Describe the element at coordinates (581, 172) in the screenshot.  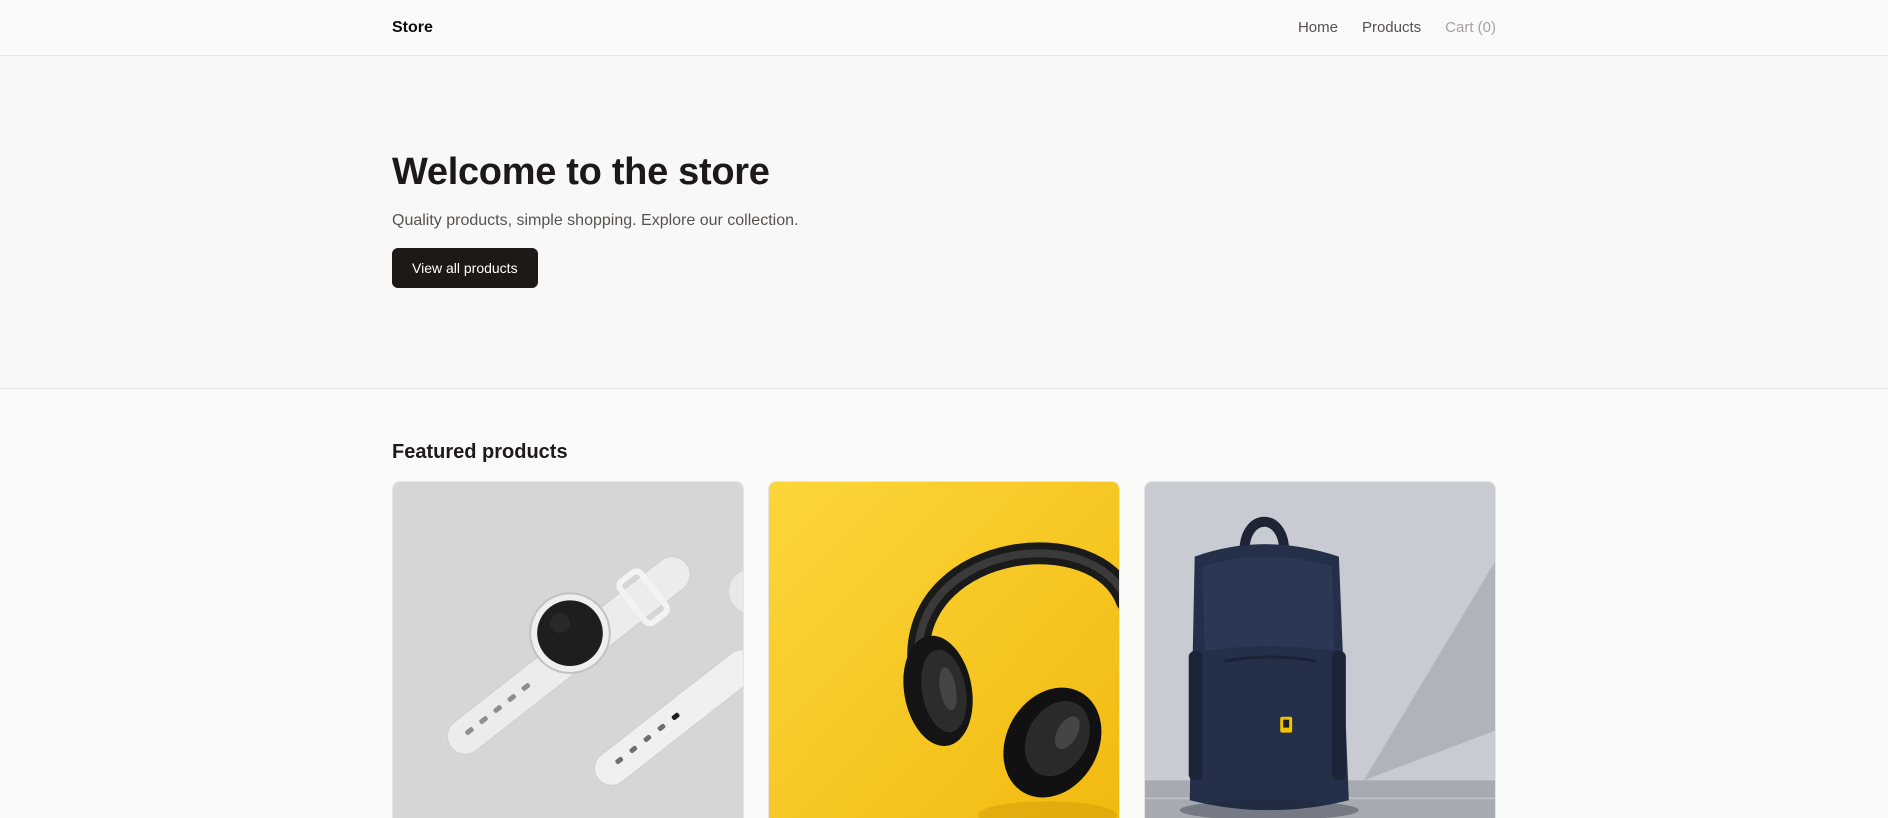
I see `hero-title: Welcome to the store` at that location.